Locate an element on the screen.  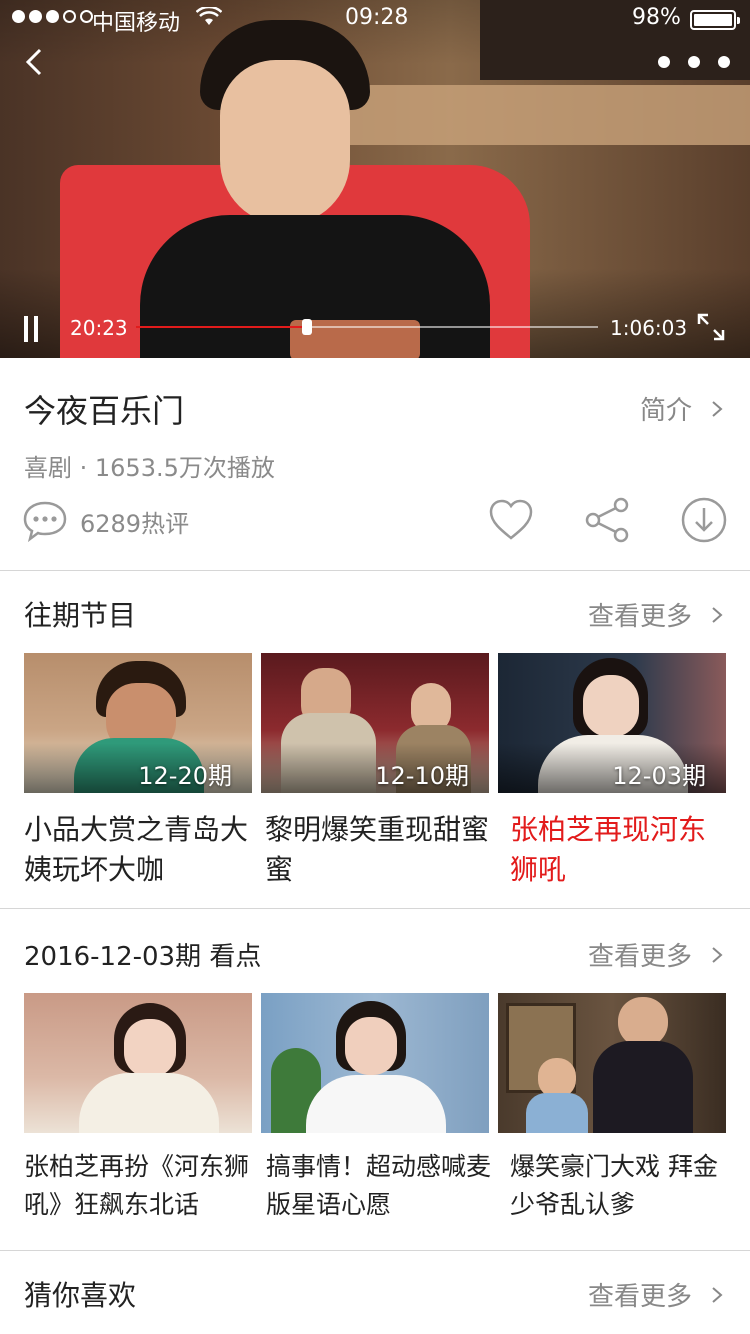
comments-button: 6289热评 is located at coordinates (105, 521).